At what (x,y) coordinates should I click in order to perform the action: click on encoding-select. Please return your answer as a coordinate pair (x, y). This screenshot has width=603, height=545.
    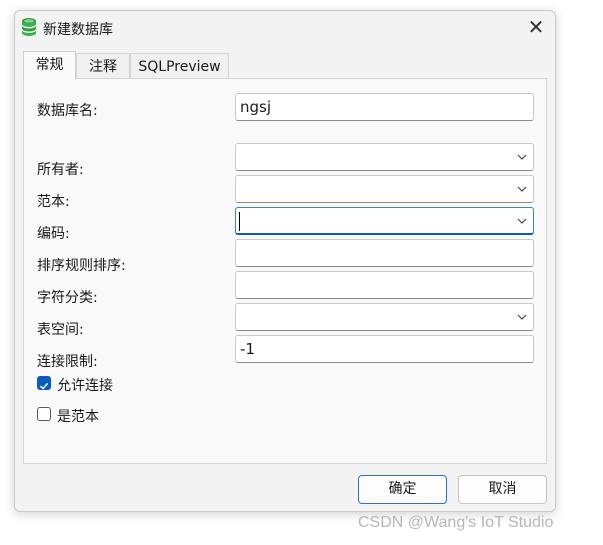
    Looking at the image, I should click on (384, 221).